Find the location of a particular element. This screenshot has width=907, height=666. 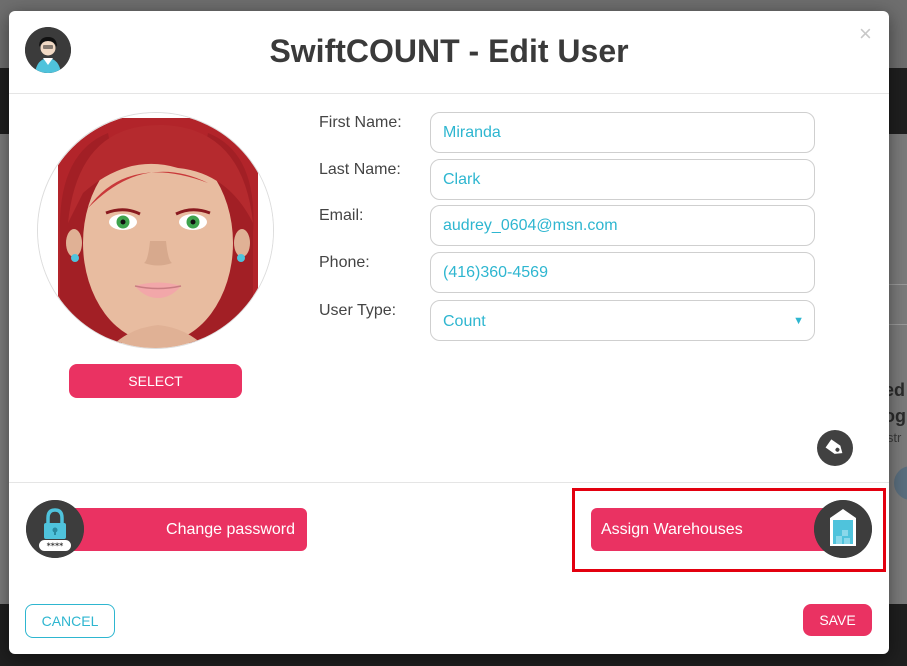

cancel-button: CANCEL is located at coordinates (70, 621).